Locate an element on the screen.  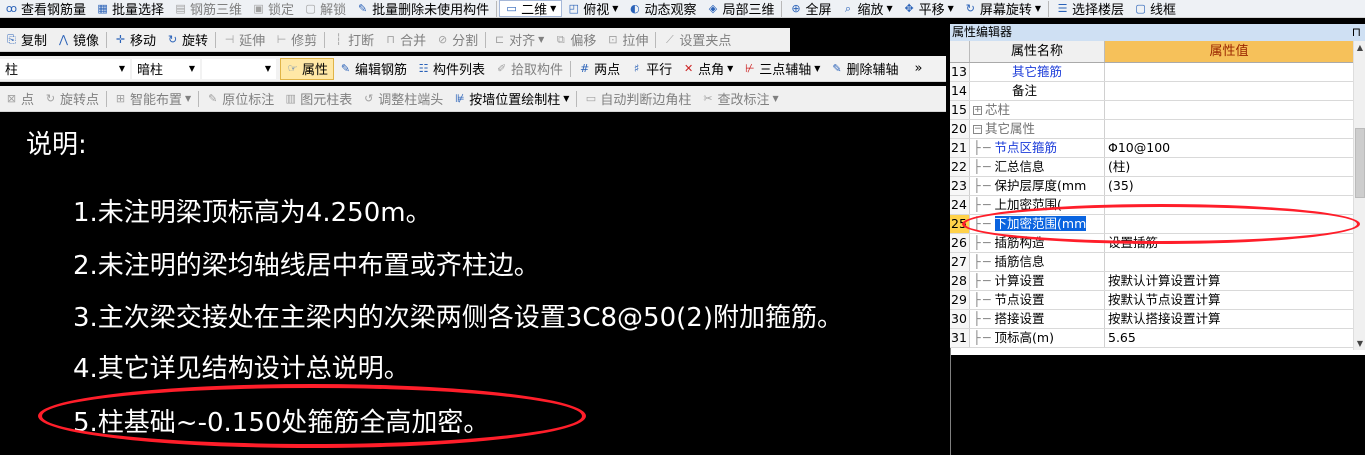
component-type-select: 柱 ▼ is located at coordinates (65, 68).